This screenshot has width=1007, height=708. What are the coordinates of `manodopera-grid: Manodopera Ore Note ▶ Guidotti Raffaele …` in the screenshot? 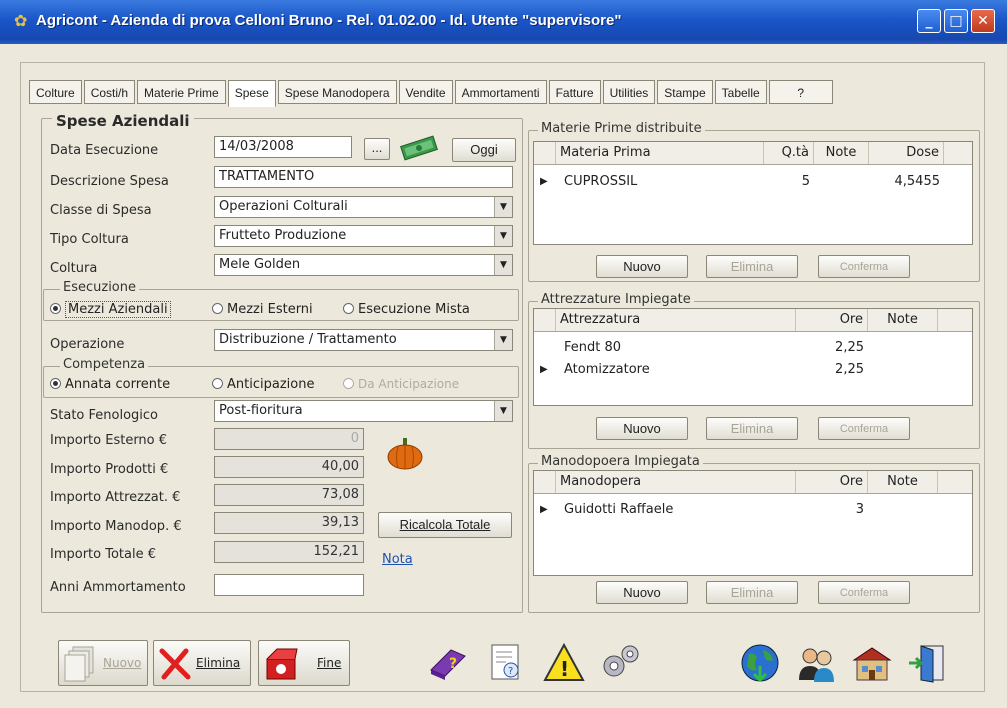 It's located at (753, 523).